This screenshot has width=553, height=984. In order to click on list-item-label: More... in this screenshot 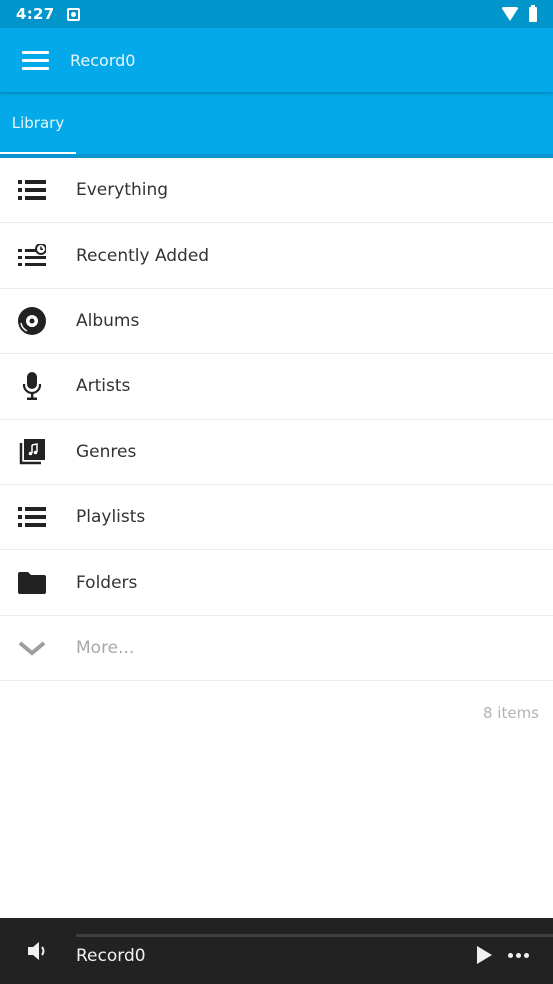, I will do `click(105, 647)`.